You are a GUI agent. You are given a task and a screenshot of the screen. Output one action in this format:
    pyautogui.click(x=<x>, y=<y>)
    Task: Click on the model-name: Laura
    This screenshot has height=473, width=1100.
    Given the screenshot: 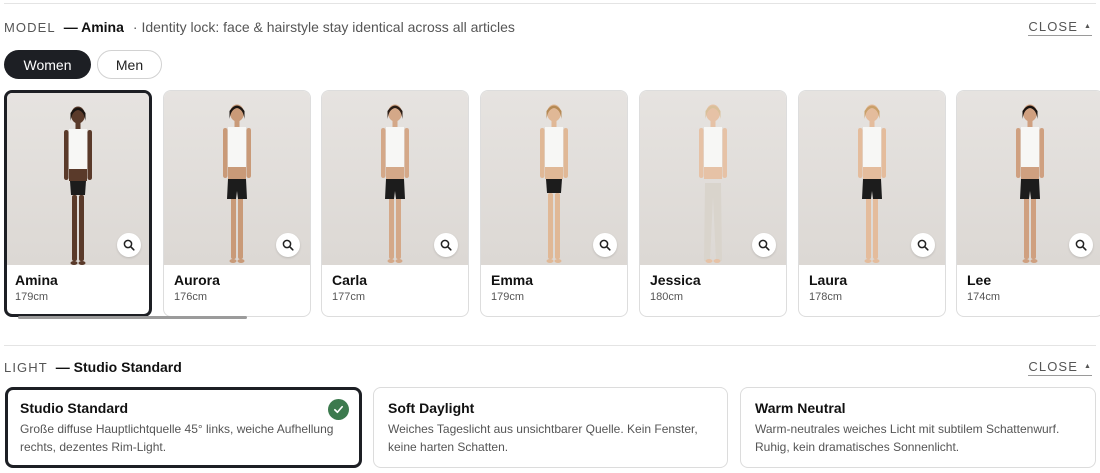 What is the action you would take?
    pyautogui.click(x=828, y=280)
    